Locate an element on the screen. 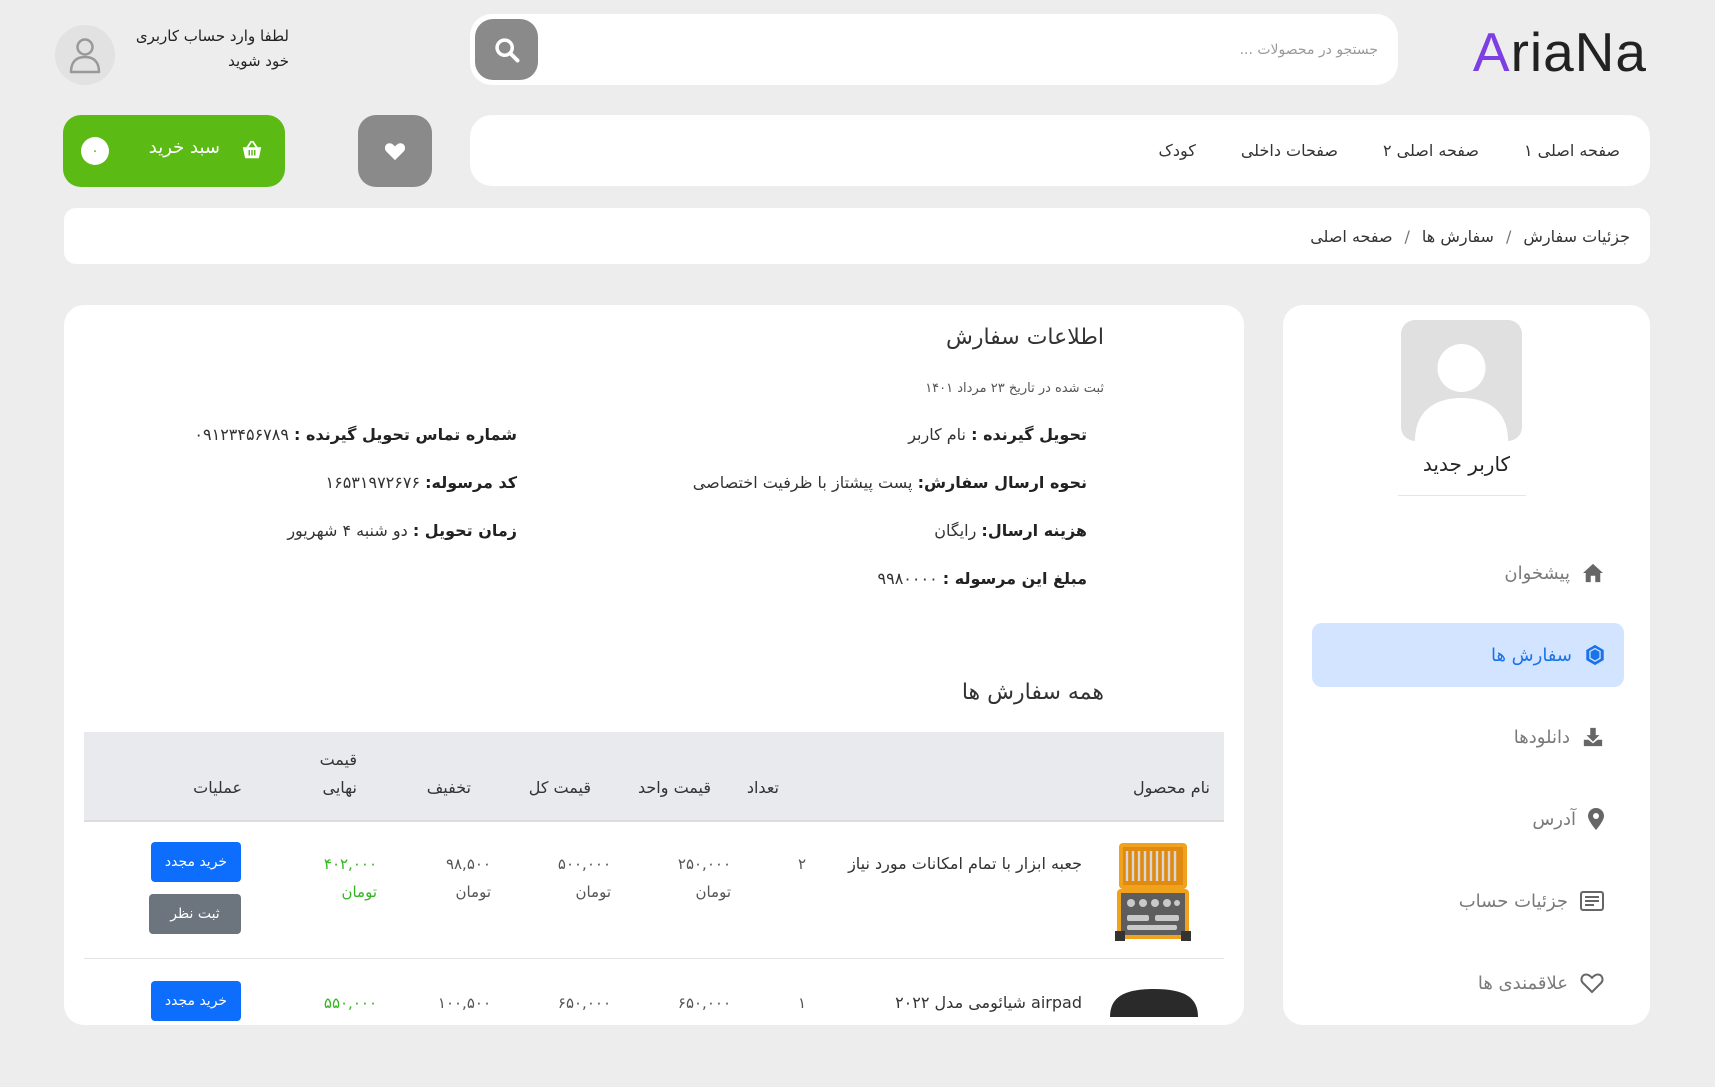  nav-item-kids: کودک is located at coordinates (1177, 150).